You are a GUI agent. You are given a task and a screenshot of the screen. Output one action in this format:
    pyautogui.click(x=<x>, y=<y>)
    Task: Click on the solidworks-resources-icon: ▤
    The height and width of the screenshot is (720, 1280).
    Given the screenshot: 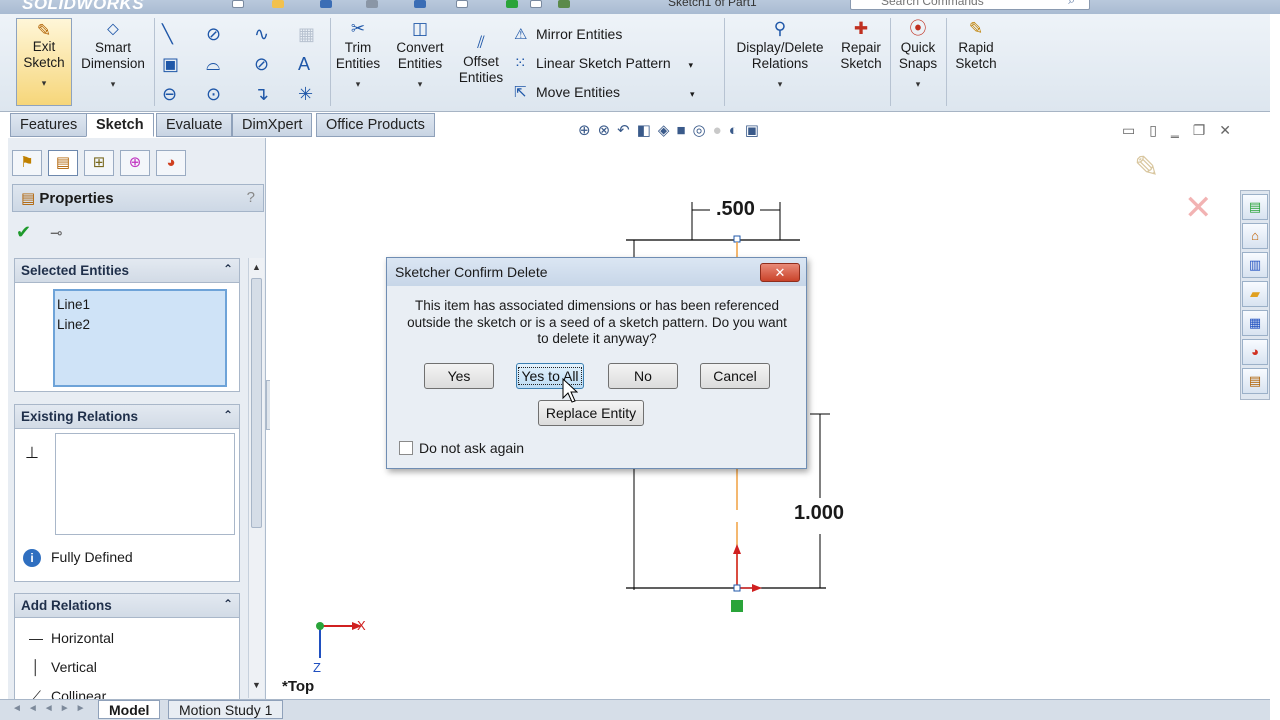 What is the action you would take?
    pyautogui.click(x=1255, y=207)
    